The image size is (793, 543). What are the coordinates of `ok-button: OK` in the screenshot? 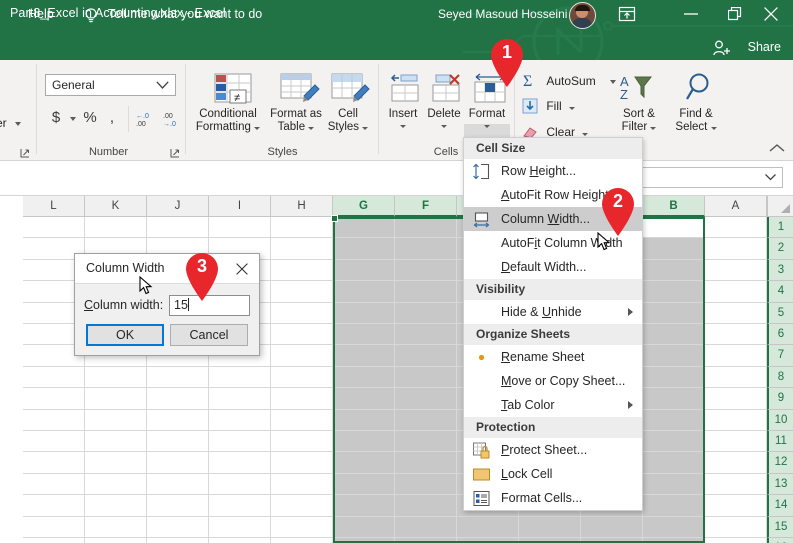 It's located at (125, 335).